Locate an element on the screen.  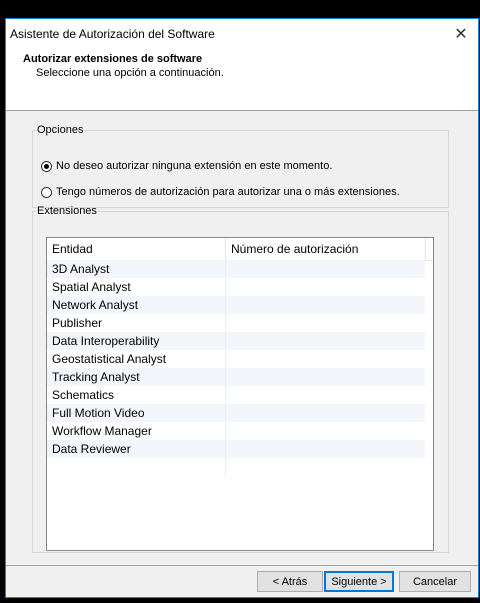
table-row: Workflow Manager is located at coordinates (236, 431).